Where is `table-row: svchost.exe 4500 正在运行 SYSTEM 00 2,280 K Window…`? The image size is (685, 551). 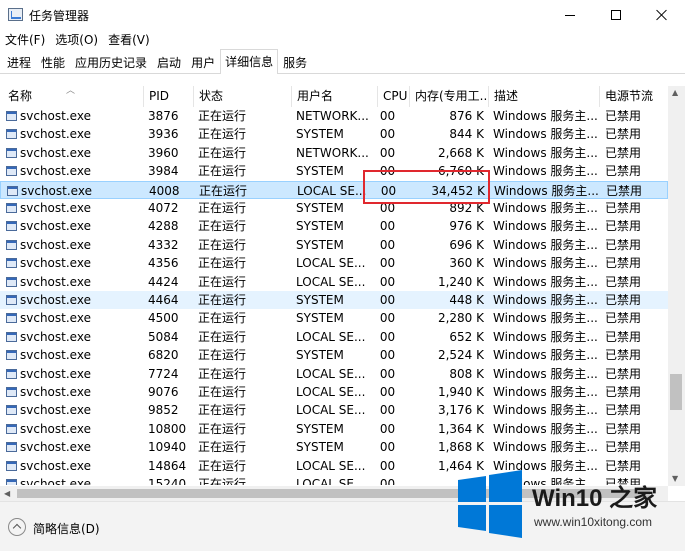
table-row: svchost.exe 4500 正在运行 SYSTEM 00 2,280 K Window… is located at coordinates (334, 318).